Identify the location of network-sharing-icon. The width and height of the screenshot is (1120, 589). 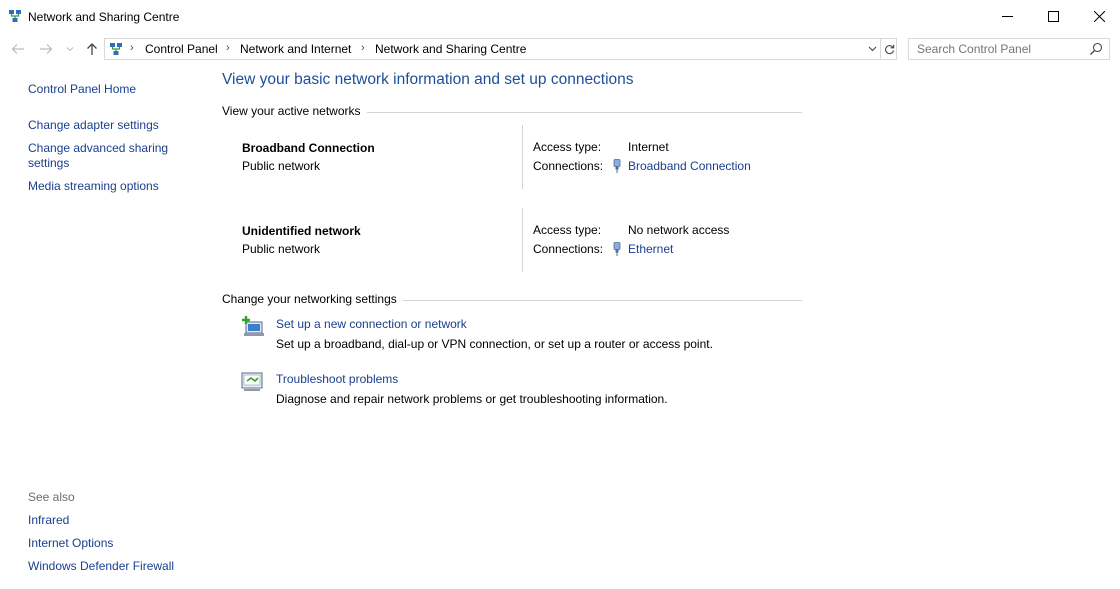
(15, 16).